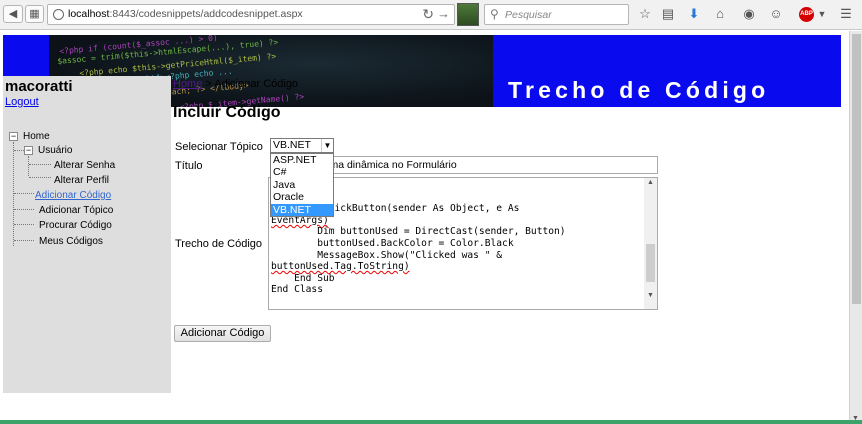 The image size is (862, 424). I want to click on topic-select: VB.NET ▼, so click(302, 145).